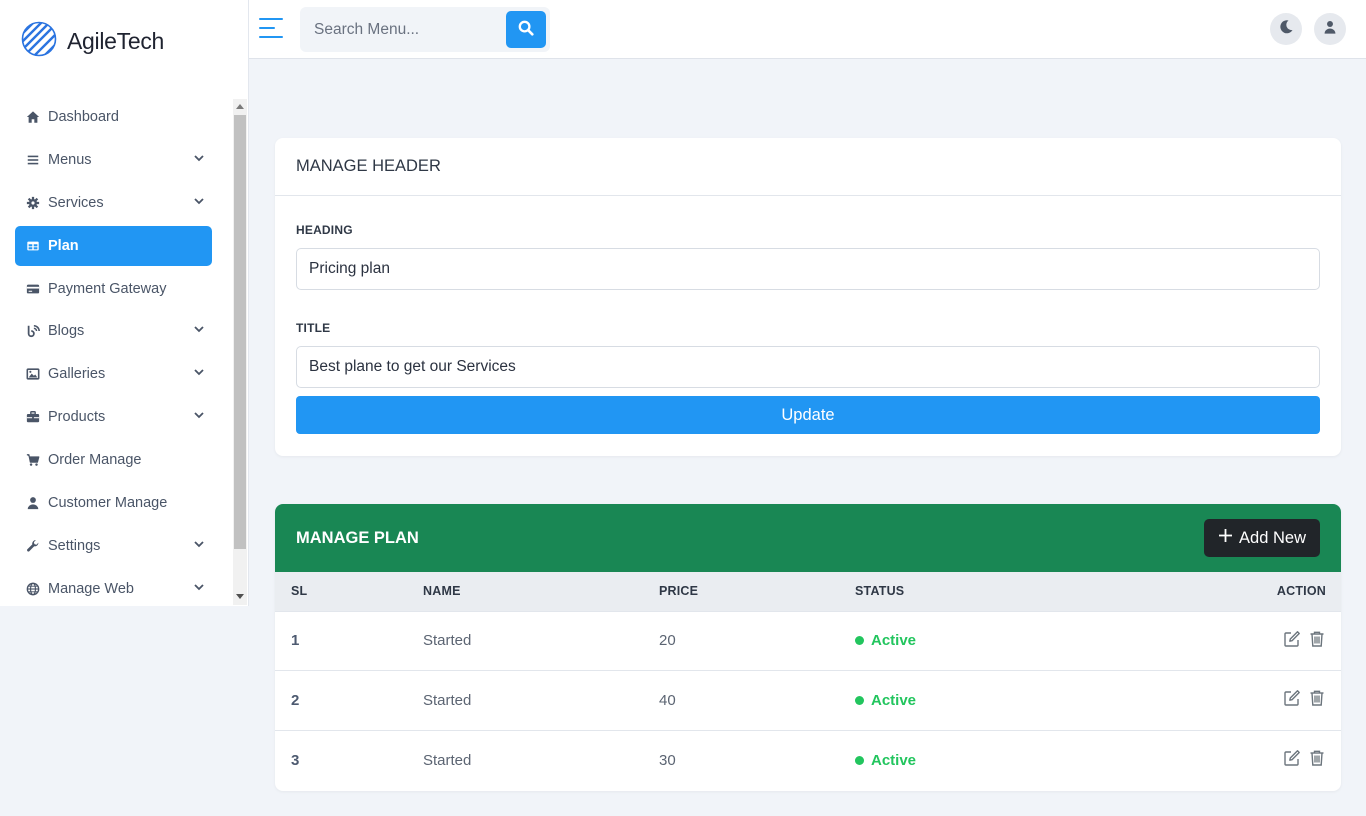  What do you see at coordinates (113, 203) in the screenshot?
I see `sidebar-item-services: Services` at bounding box center [113, 203].